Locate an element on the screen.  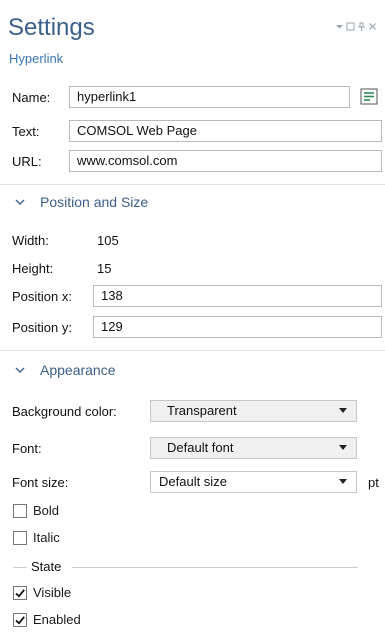
bold-label: Bold is located at coordinates (46, 510).